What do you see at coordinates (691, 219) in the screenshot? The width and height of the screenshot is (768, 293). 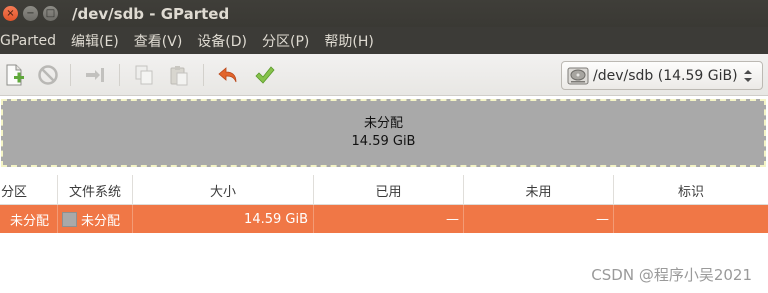 I see `cell-flags` at bounding box center [691, 219].